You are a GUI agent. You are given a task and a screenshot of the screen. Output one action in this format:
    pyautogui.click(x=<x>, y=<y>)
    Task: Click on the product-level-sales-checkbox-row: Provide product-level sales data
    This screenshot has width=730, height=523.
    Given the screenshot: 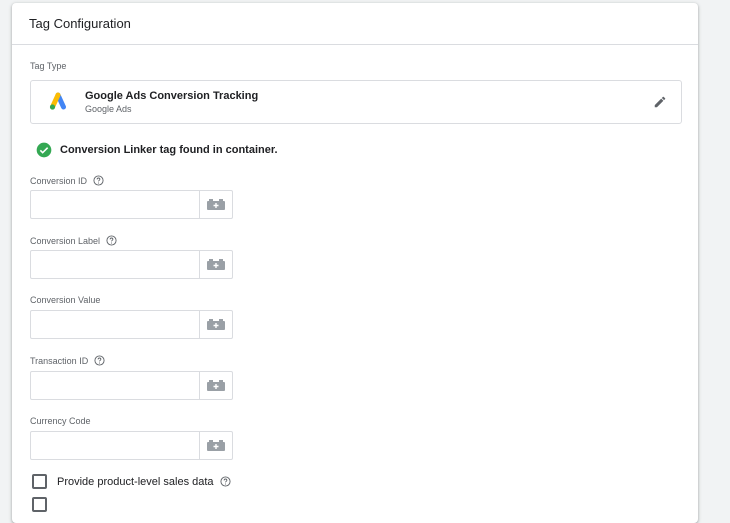 What is the action you would take?
    pyautogui.click(x=131, y=481)
    